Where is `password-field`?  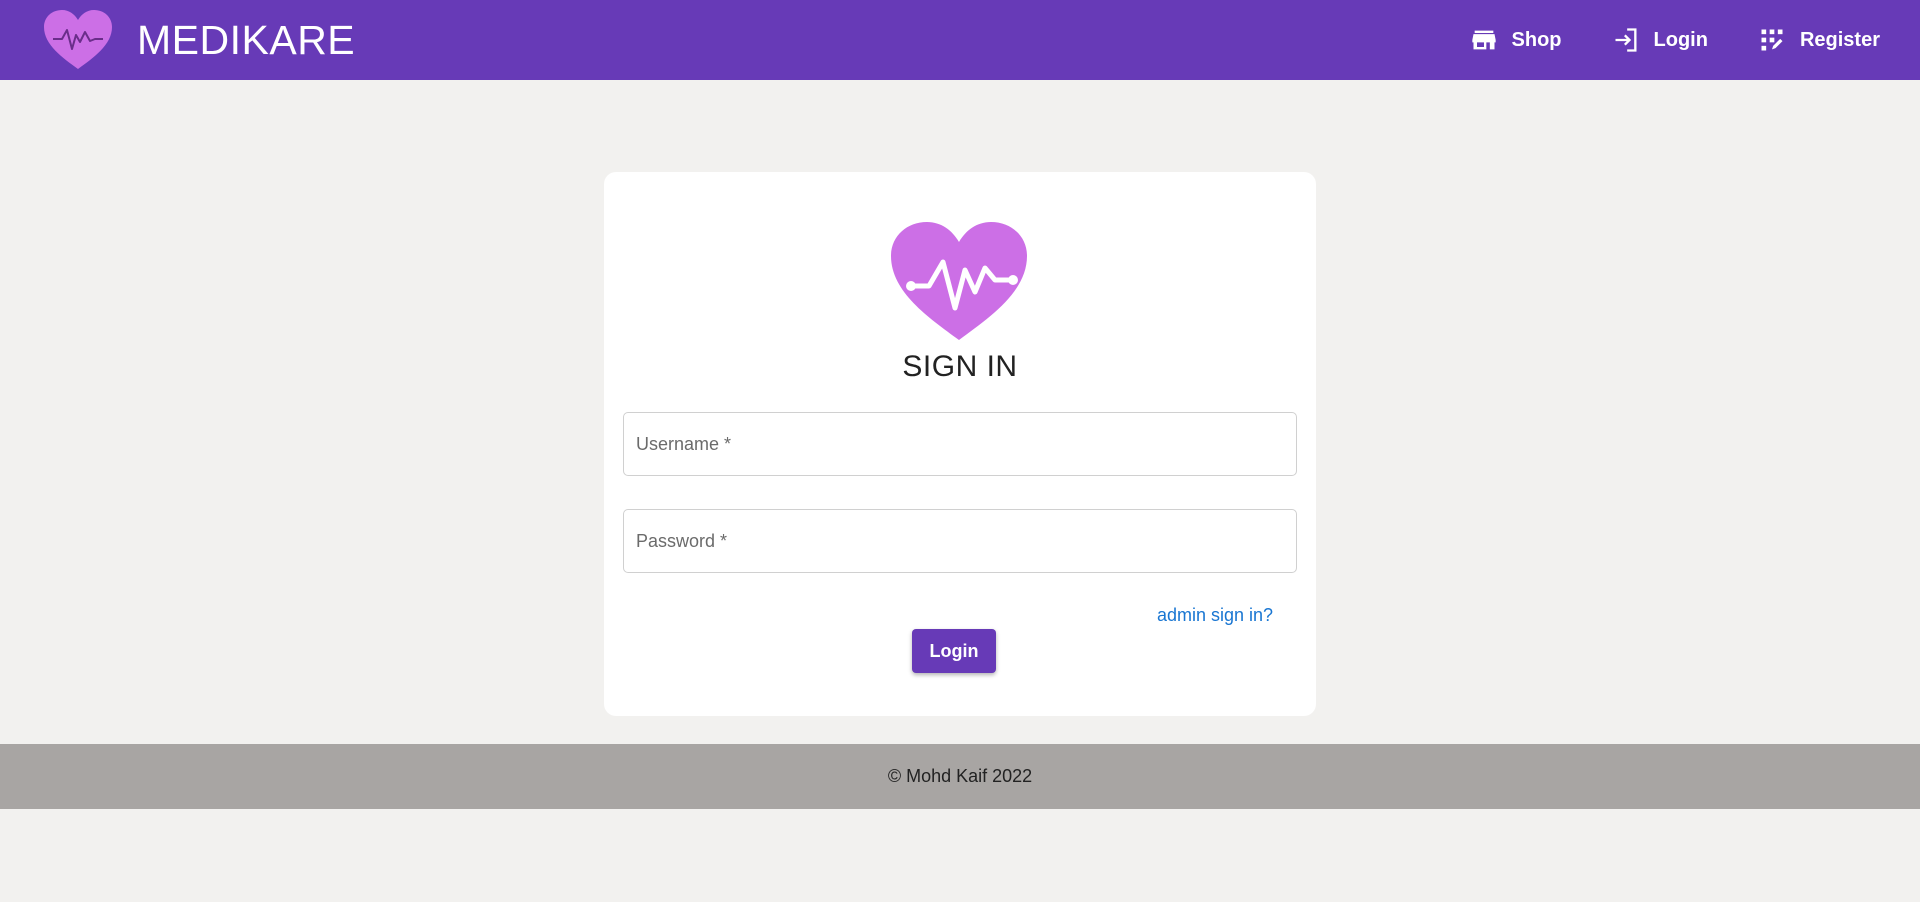
password-field is located at coordinates (960, 541).